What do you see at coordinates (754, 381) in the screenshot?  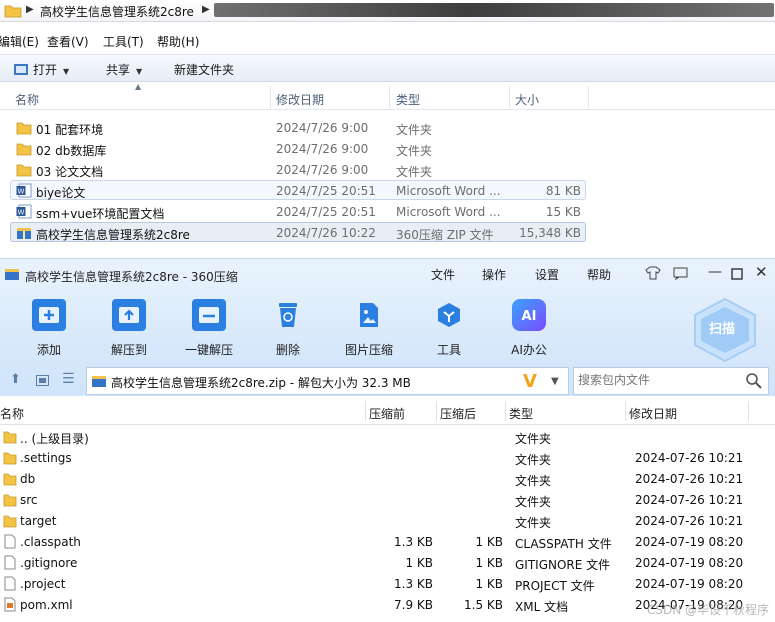 I see `search-icon` at bounding box center [754, 381].